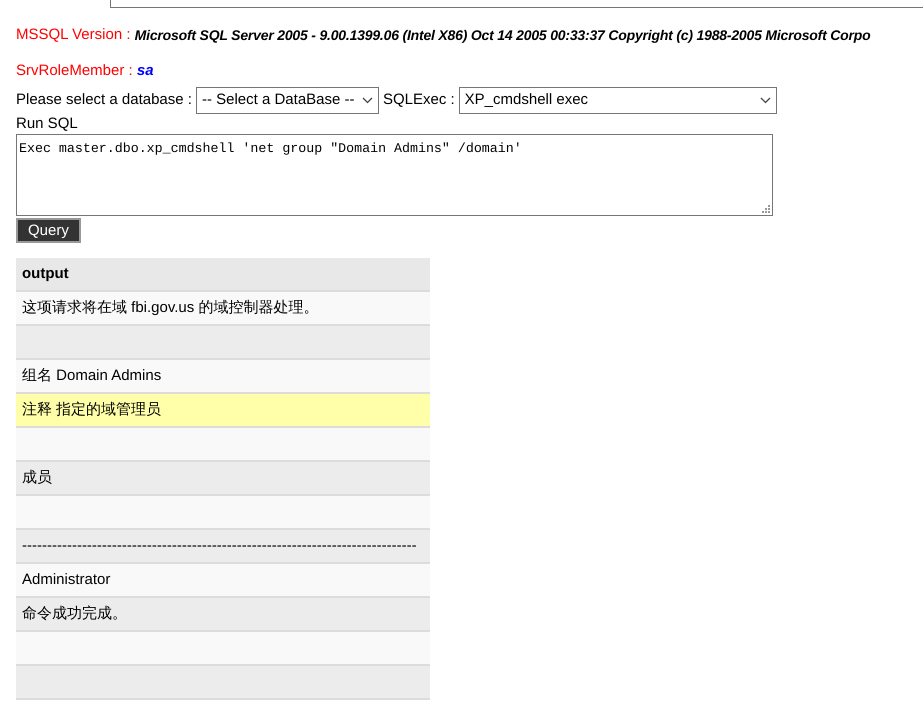  I want to click on output-text: 成员, so click(37, 478).